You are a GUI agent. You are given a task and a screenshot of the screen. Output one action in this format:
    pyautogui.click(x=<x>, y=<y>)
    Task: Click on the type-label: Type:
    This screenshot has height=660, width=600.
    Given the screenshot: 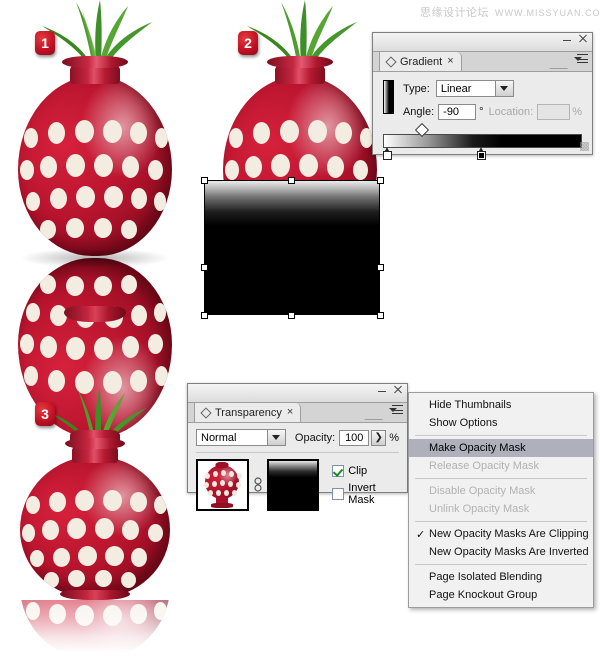 What is the action you would take?
    pyautogui.click(x=416, y=88)
    